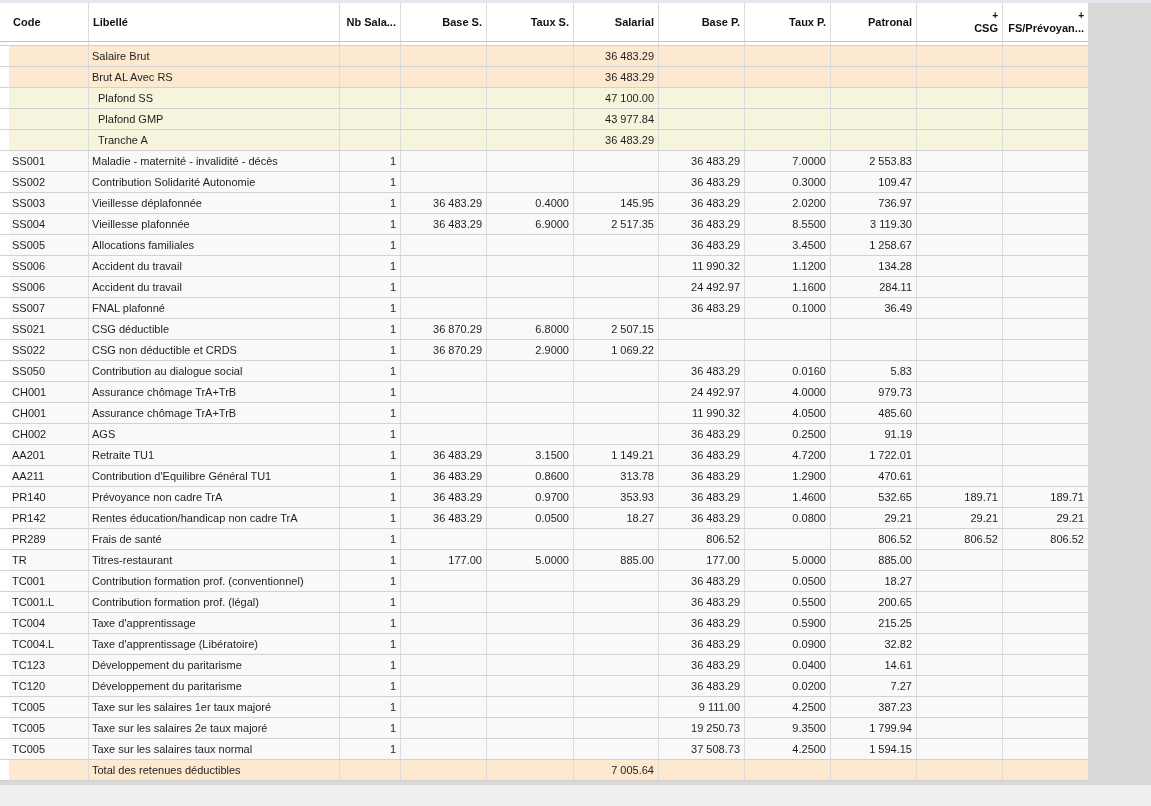 The height and width of the screenshot is (806, 1151). What do you see at coordinates (874, 476) in the screenshot?
I see `table-cell: 470.61` at bounding box center [874, 476].